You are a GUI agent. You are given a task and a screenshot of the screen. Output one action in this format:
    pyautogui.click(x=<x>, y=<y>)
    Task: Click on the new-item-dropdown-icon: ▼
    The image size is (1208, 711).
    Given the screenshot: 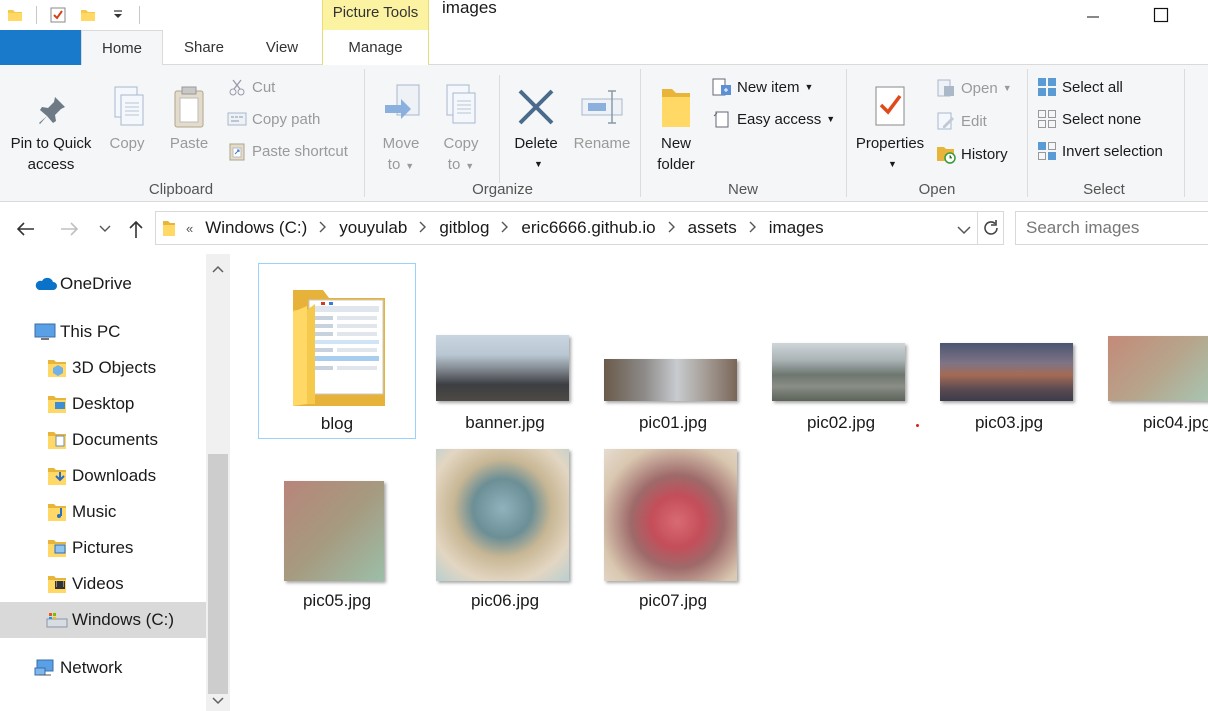 What is the action you would take?
    pyautogui.click(x=809, y=87)
    